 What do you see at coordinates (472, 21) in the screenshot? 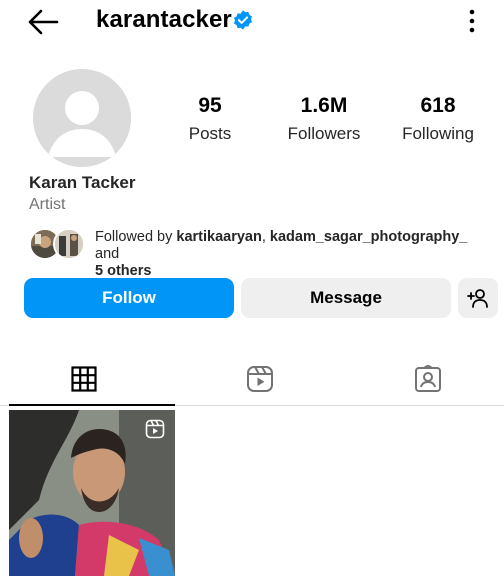
I see `more-vertical-icon` at bounding box center [472, 21].